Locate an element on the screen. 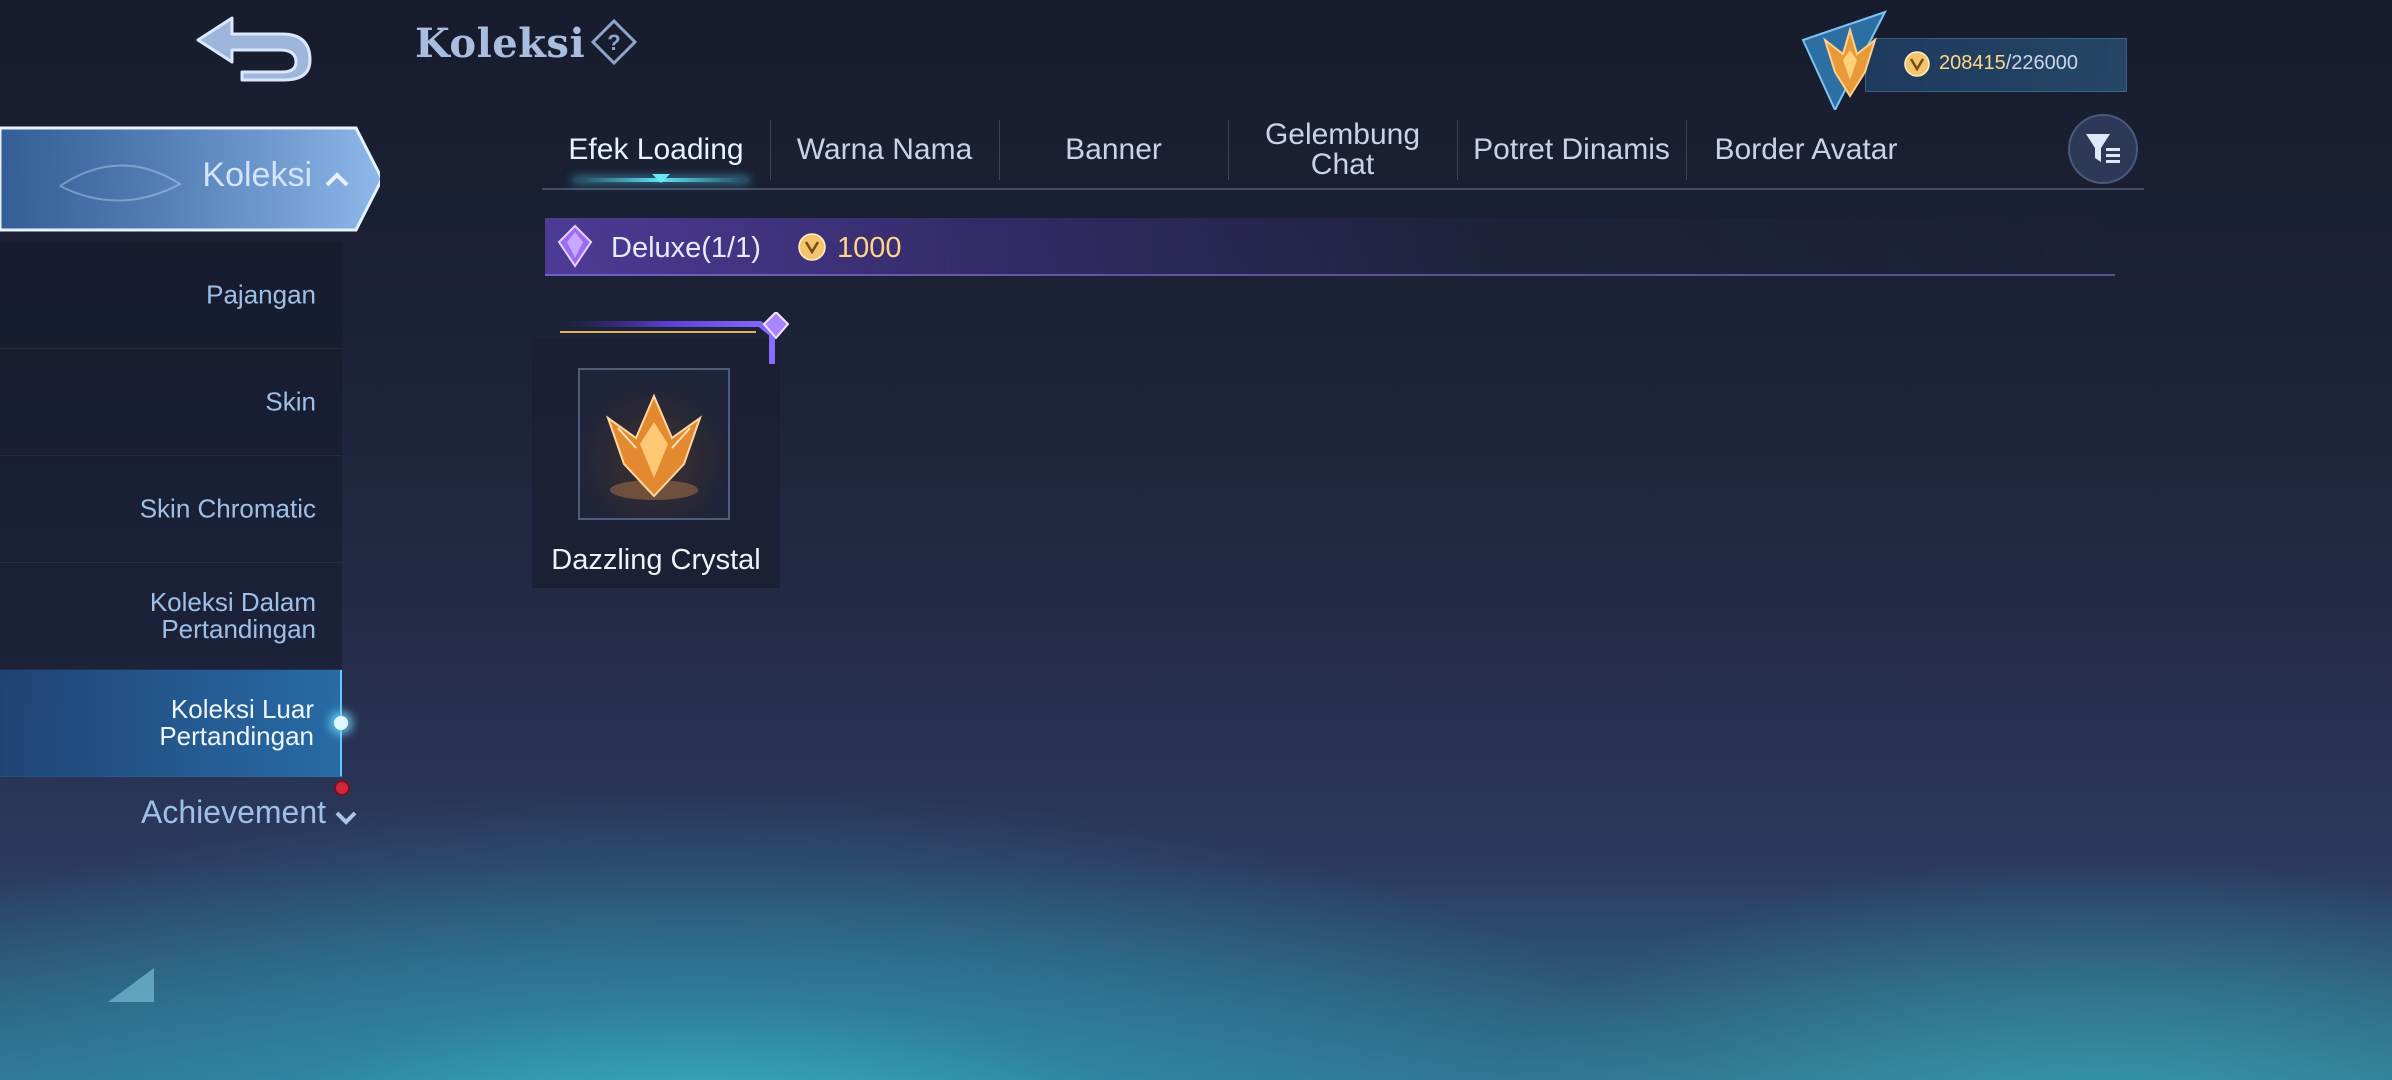 The height and width of the screenshot is (1080, 2392). tab-label: Warna Nama is located at coordinates (884, 149).